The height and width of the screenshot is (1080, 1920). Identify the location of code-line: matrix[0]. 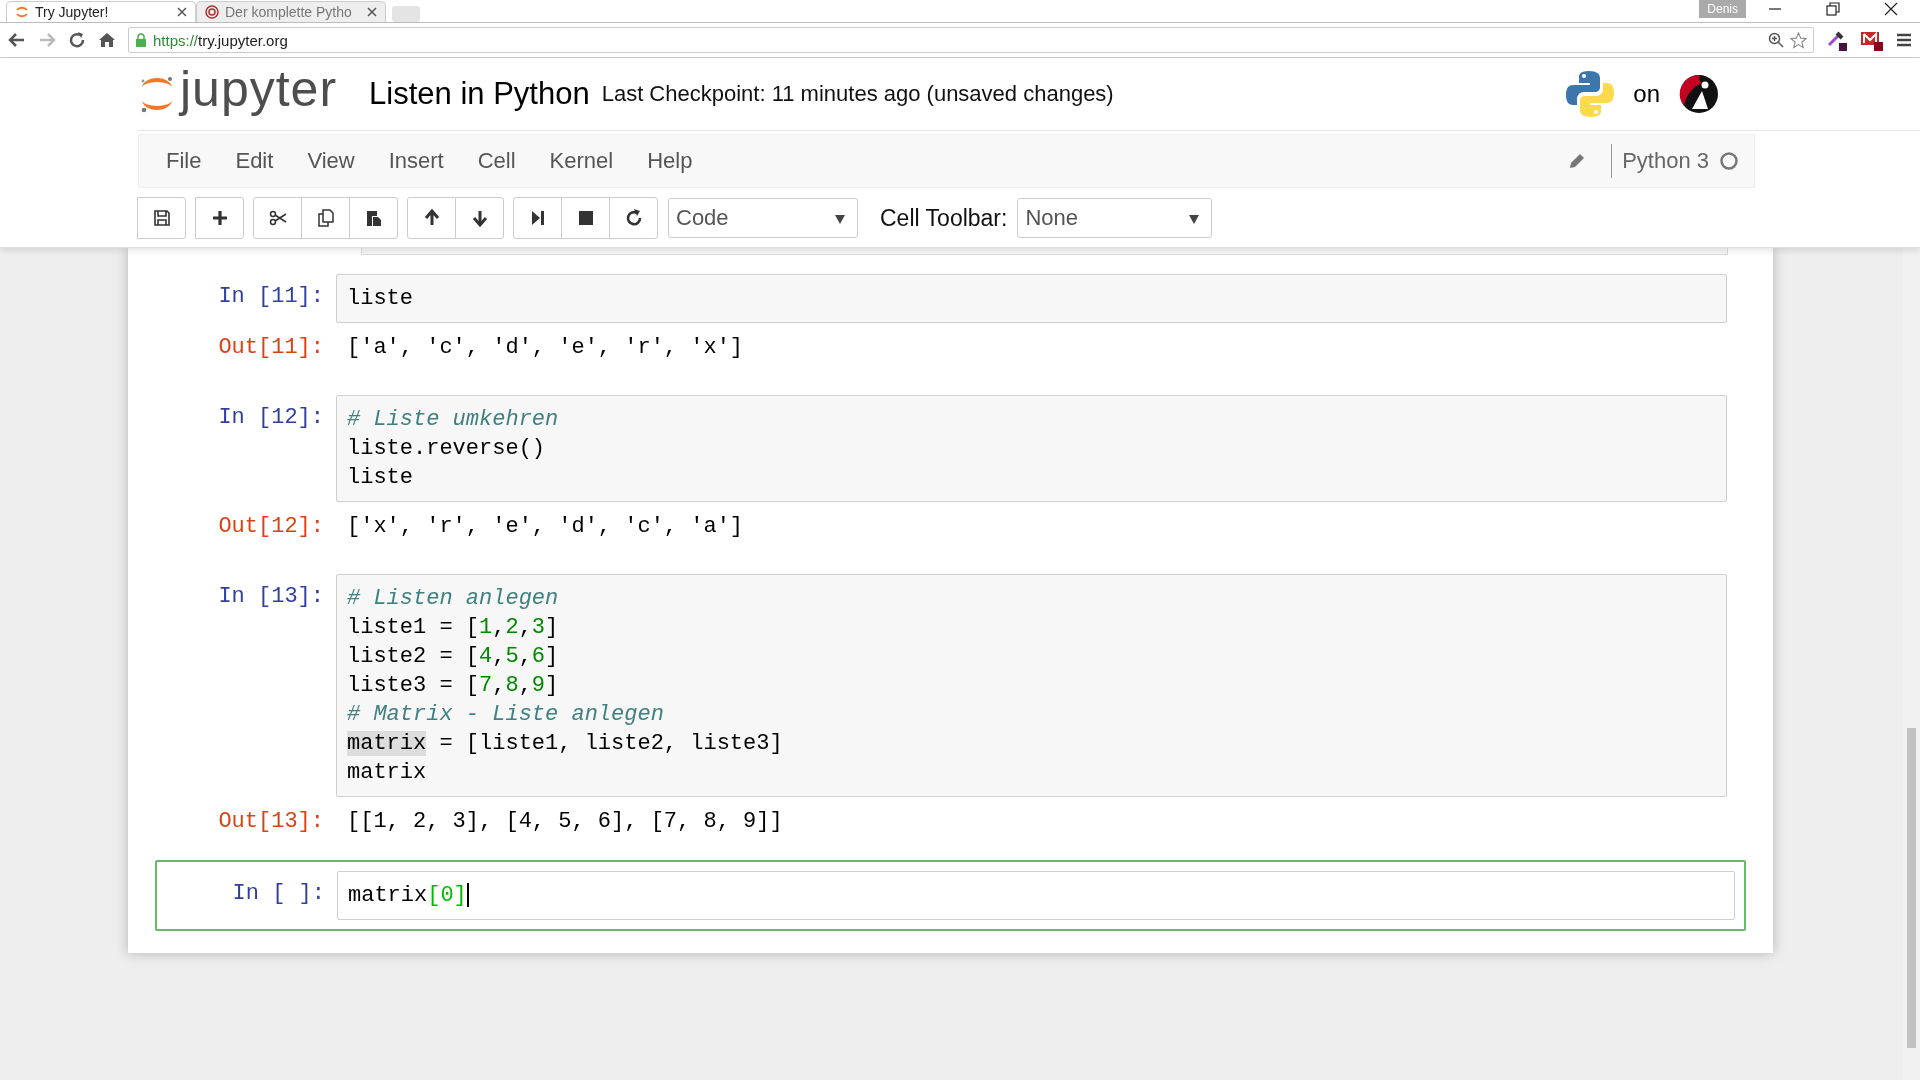
(408, 896).